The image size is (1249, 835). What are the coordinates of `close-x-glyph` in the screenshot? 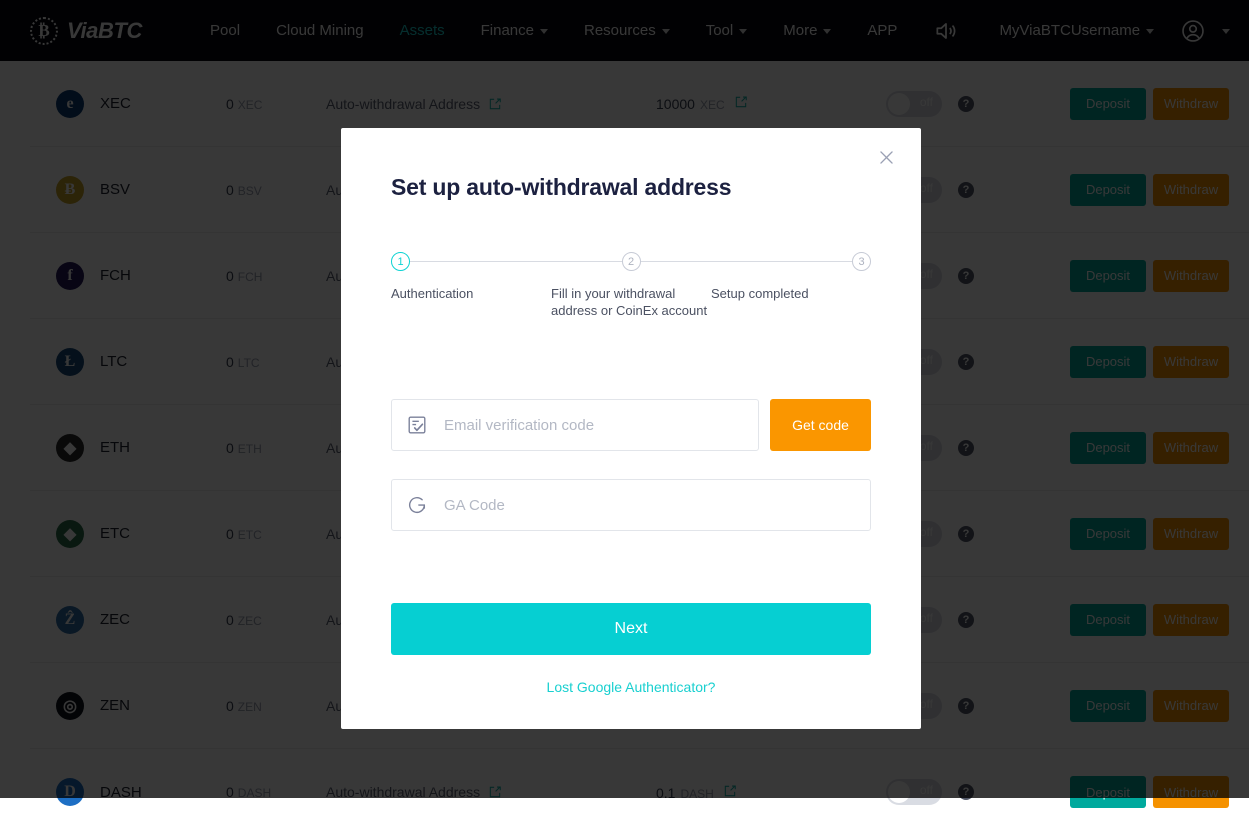 It's located at (886, 157).